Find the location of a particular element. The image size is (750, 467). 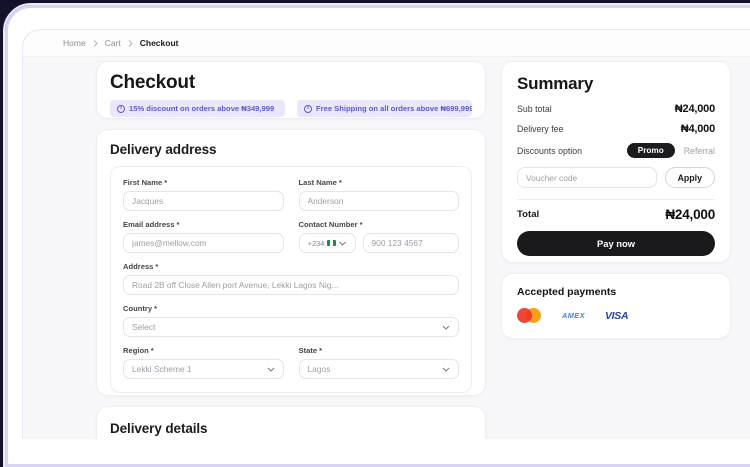

summary-title: Summary is located at coordinates (616, 84).